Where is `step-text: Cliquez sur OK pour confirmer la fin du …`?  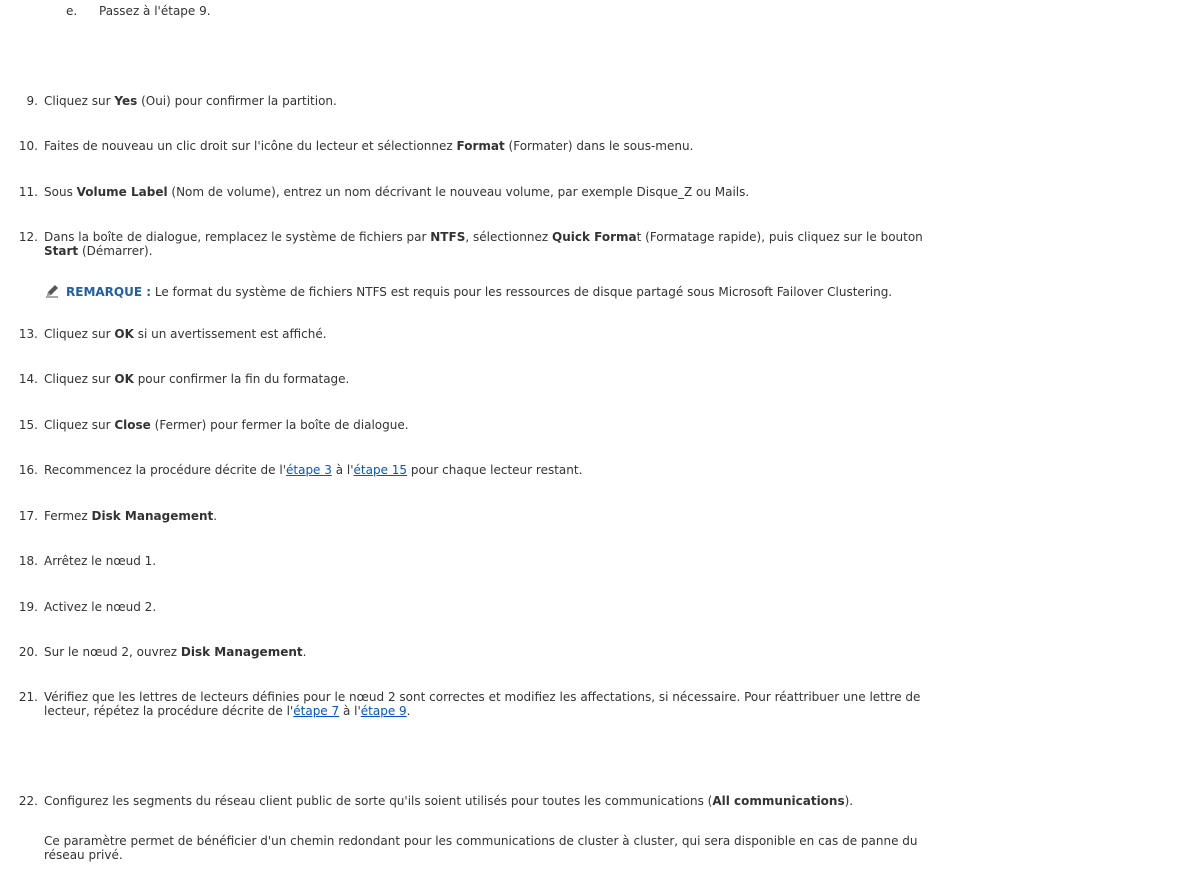
step-text: Cliquez sur OK pour confirmer la fin du … is located at coordinates (197, 379).